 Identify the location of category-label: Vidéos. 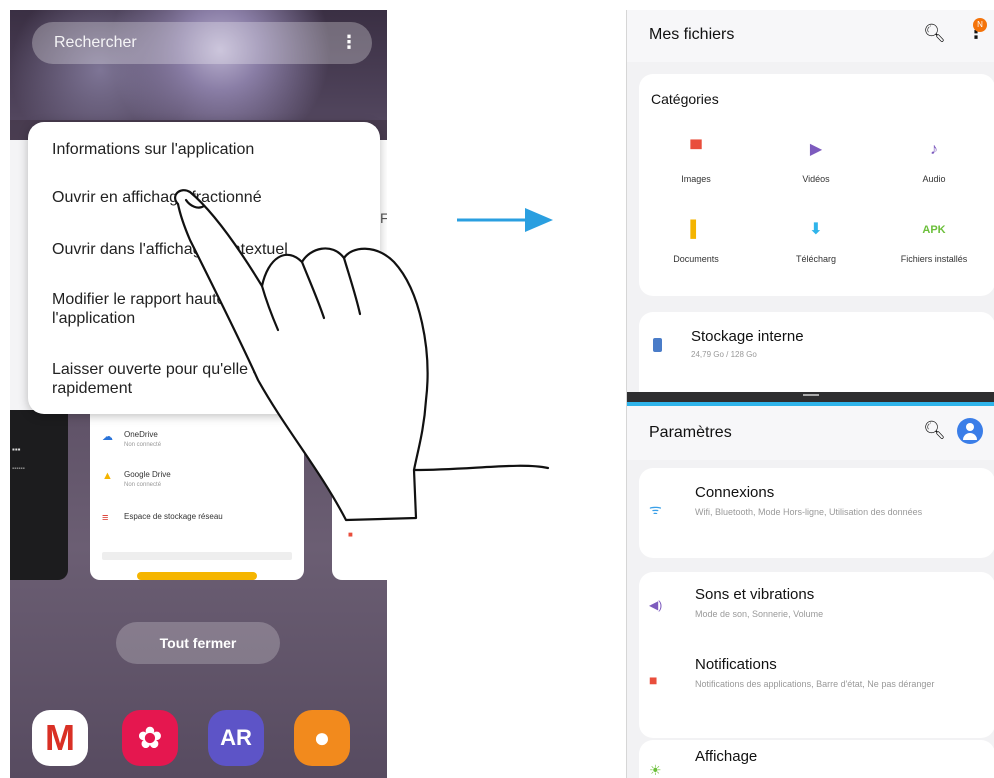
(816, 179).